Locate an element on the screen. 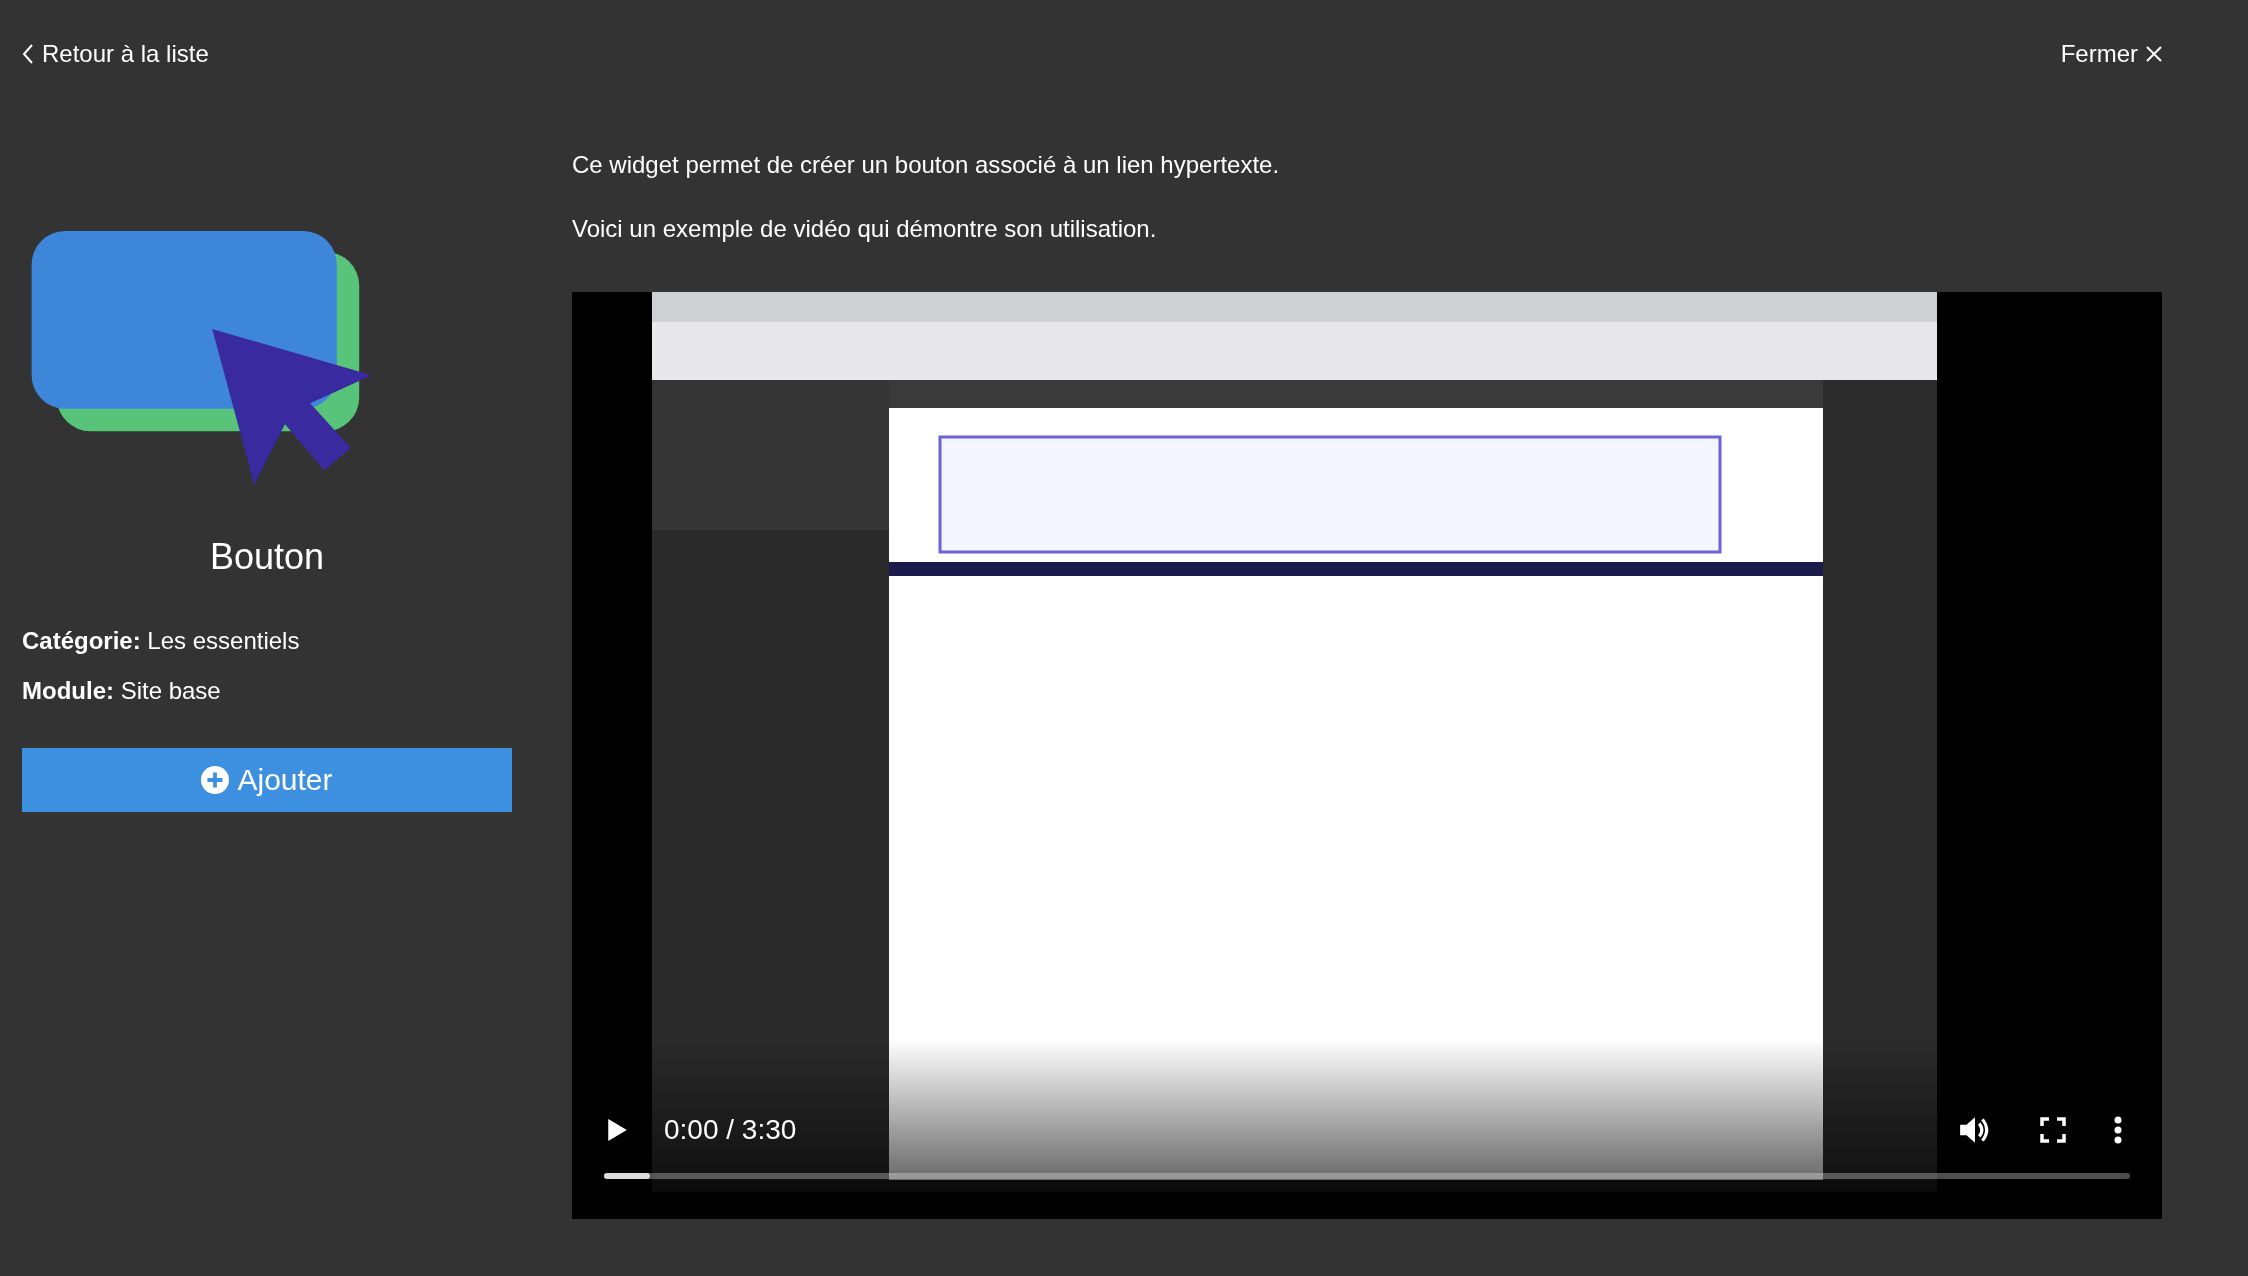 Image resolution: width=2248 pixels, height=1276 pixels. widget-title: Bouton is located at coordinates (267, 557).